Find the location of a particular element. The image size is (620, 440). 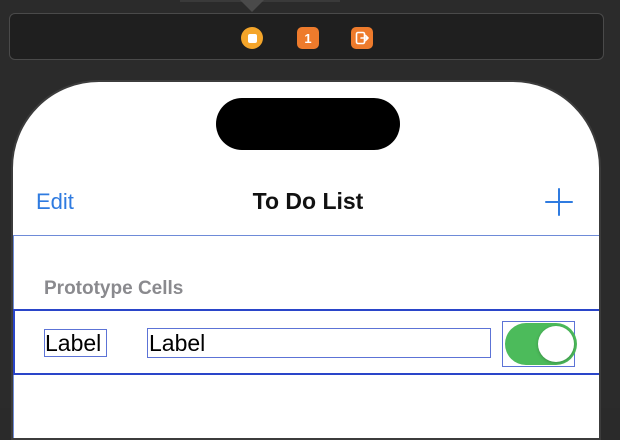

section-header-prototype-cells: Prototype Cells is located at coordinates (114, 288).